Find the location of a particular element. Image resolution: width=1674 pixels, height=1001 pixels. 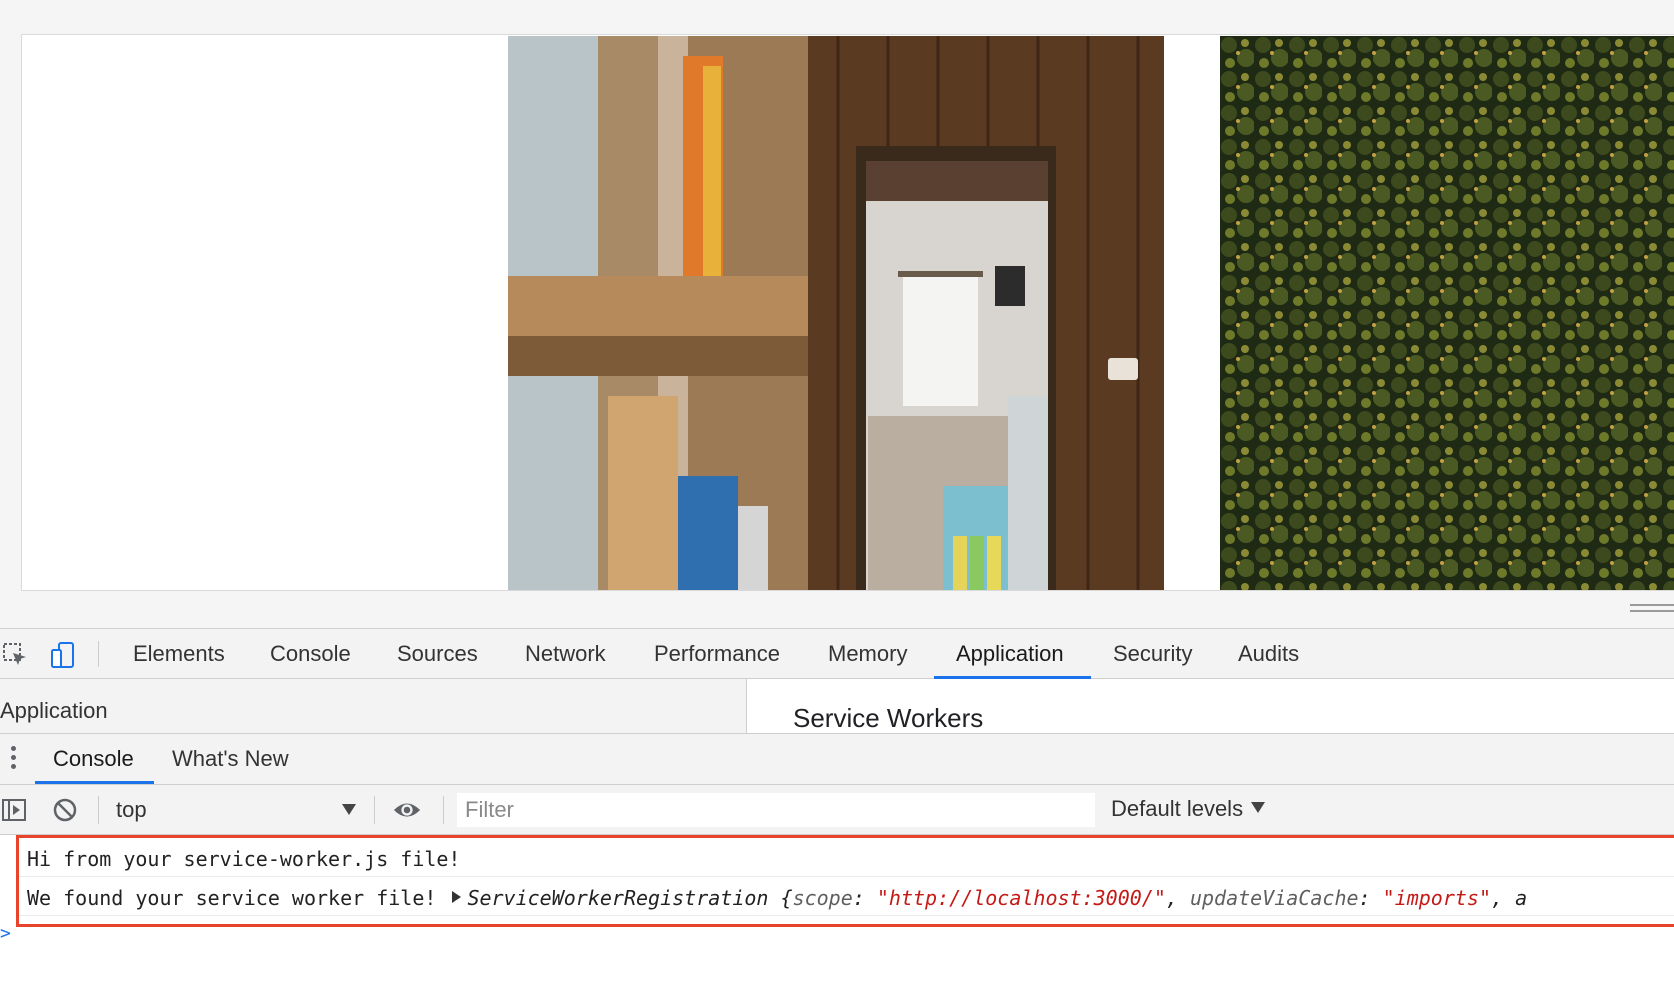

tab-console: Console is located at coordinates (310, 654).